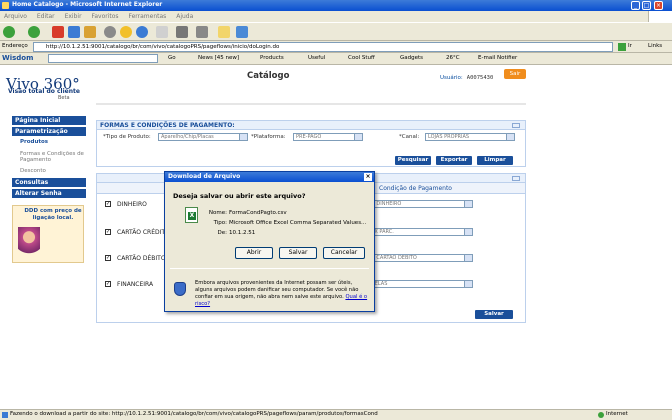  I want to click on back-icon, so click(9, 32).